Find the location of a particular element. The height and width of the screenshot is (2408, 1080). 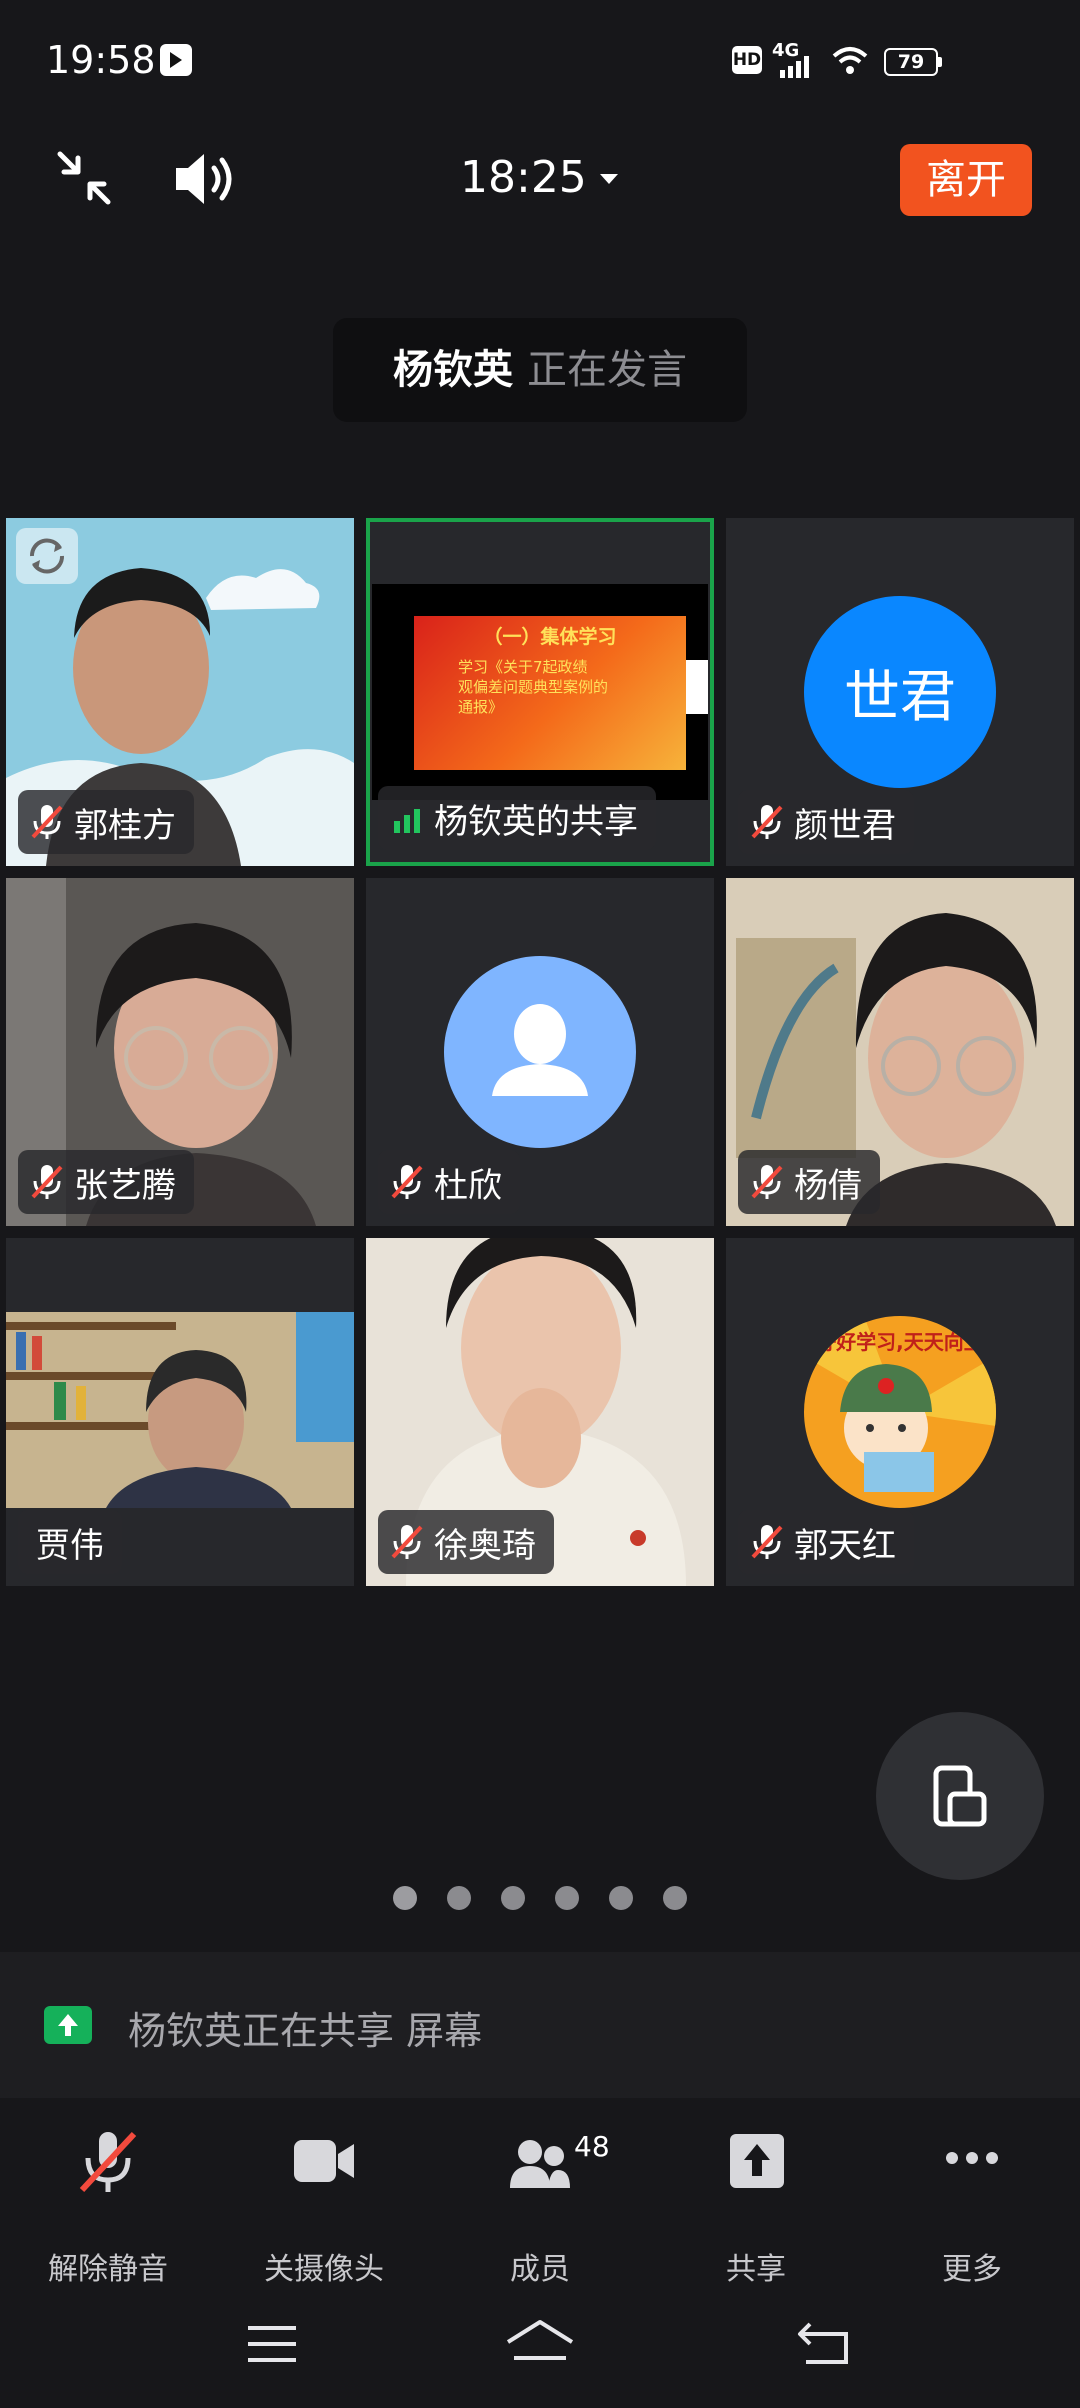

avatar-tile: 好好学习,天天向上 郭天红 is located at coordinates (900, 1412).